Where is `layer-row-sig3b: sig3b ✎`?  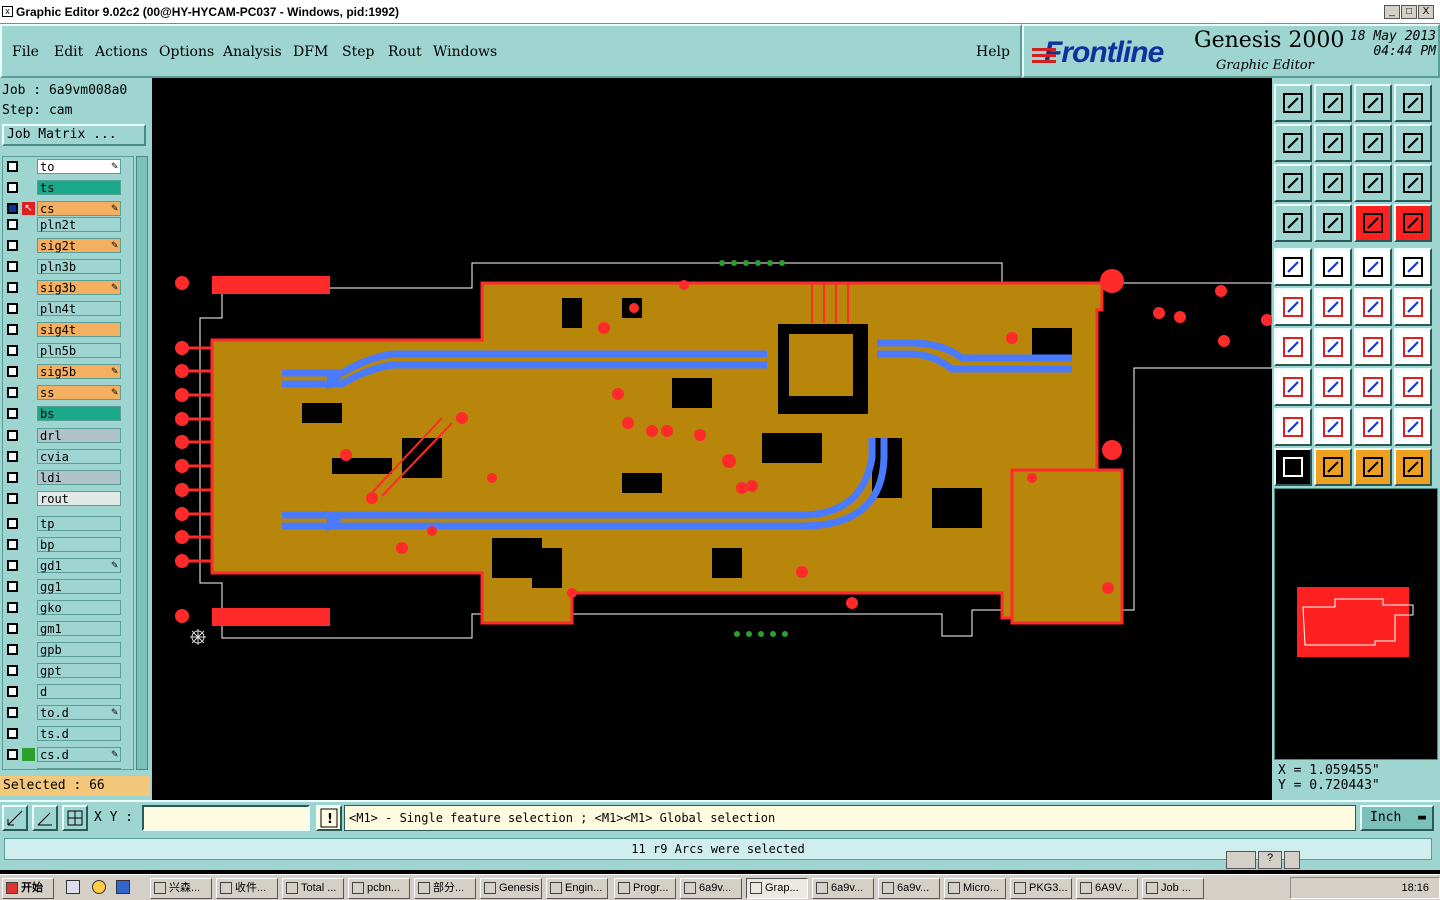 layer-row-sig3b: sig3b ✎ is located at coordinates (68, 287).